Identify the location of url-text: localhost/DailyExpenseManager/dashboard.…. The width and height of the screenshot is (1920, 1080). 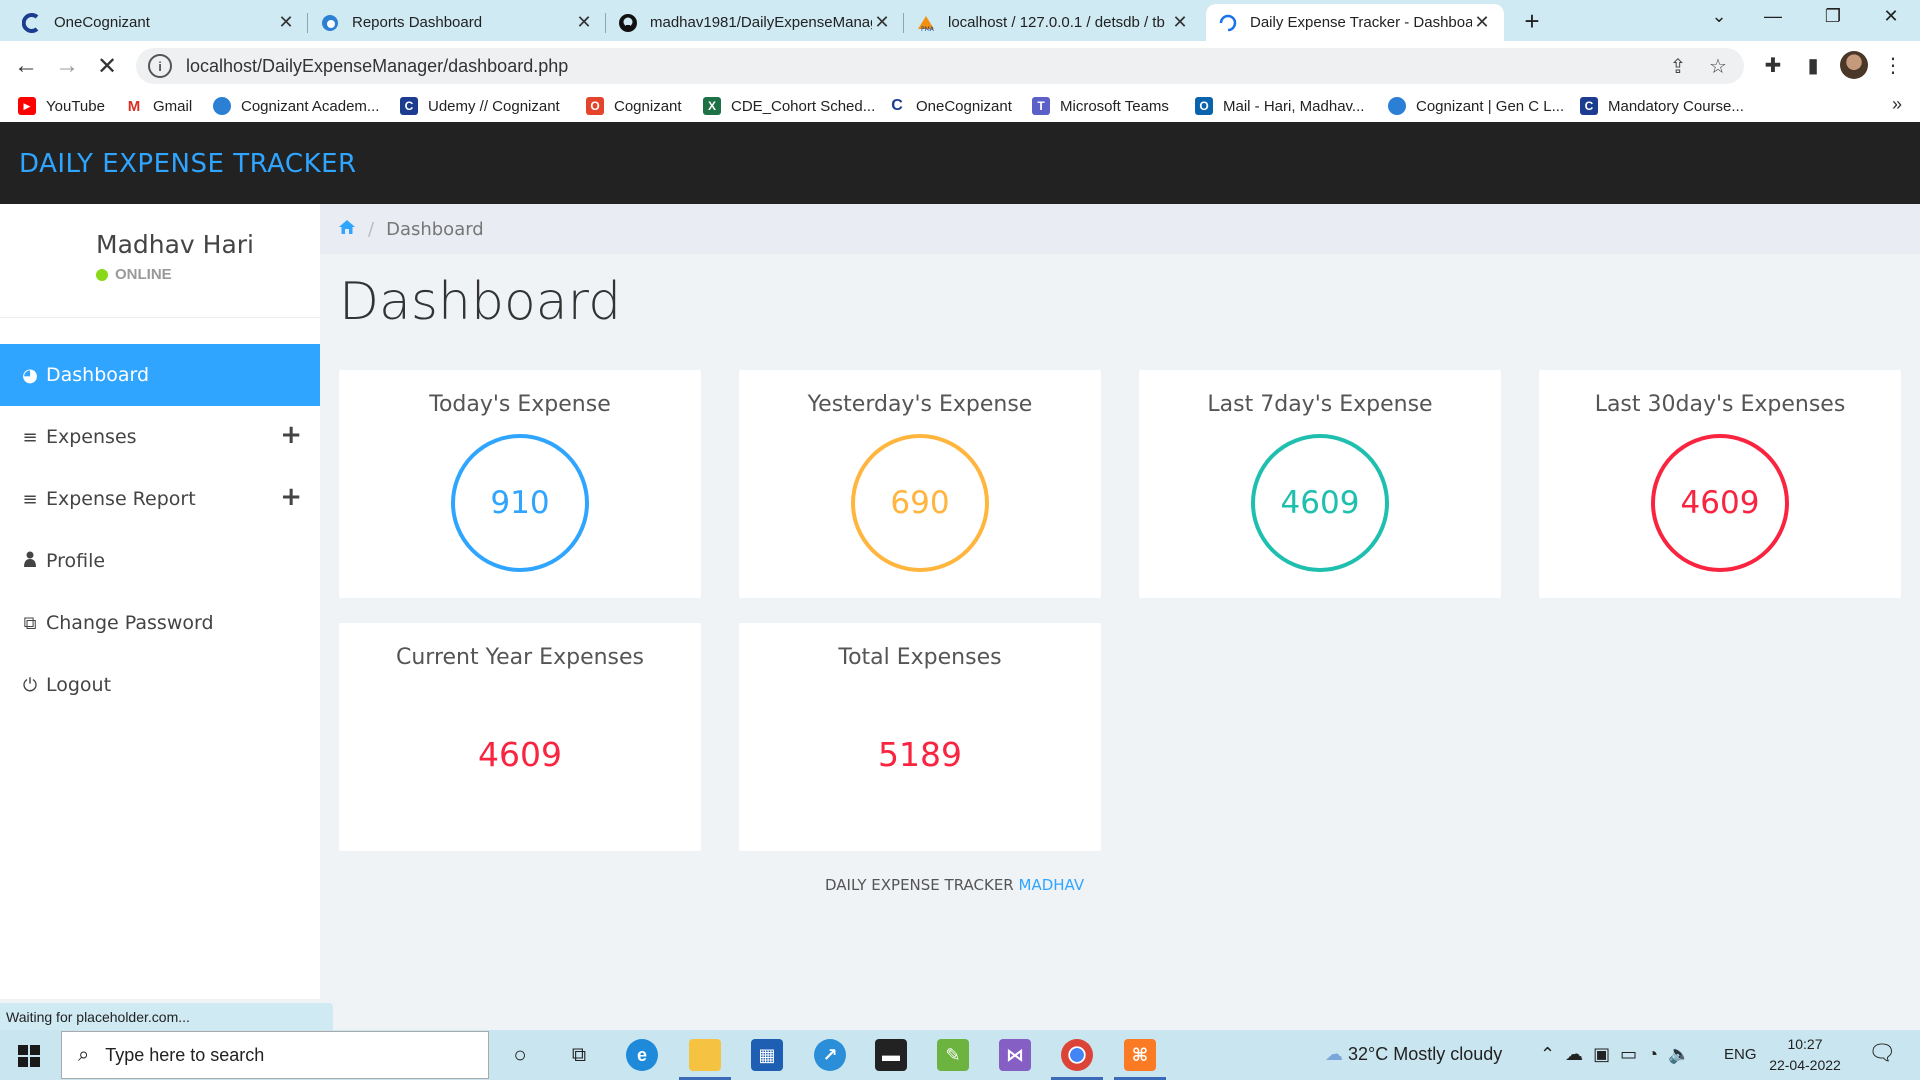
(377, 66).